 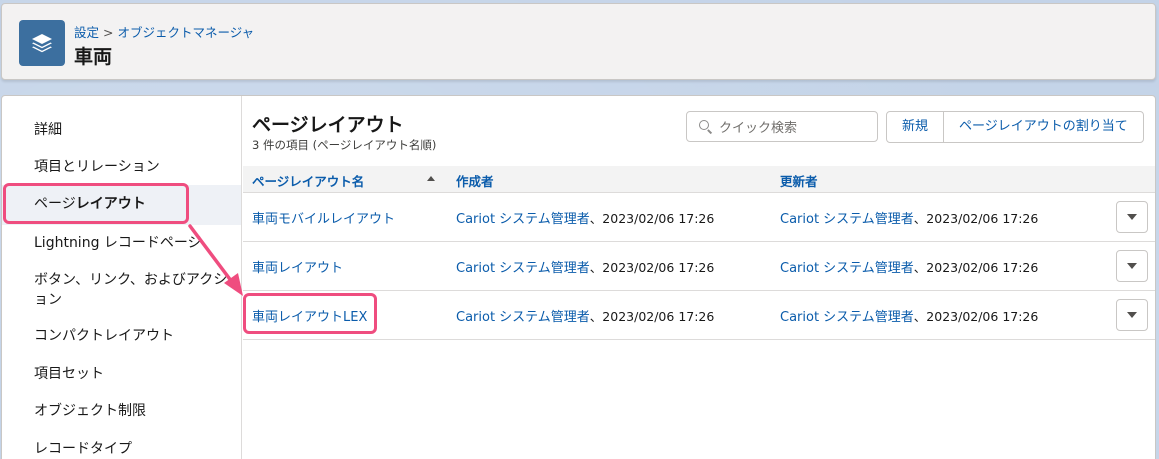 I want to click on sidebar-item-page-layouts: ページレイアウト, so click(x=121, y=205).